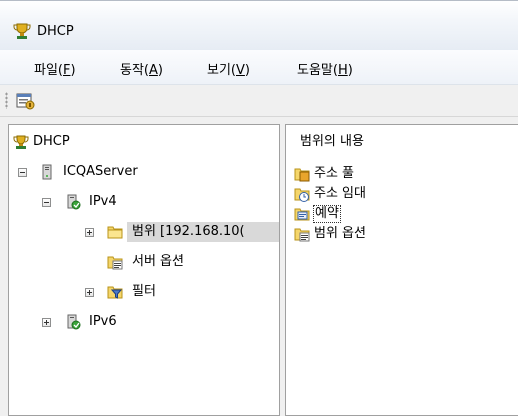 The image size is (518, 416). I want to click on list-item-address-pool: 주소 풀, so click(404, 174).